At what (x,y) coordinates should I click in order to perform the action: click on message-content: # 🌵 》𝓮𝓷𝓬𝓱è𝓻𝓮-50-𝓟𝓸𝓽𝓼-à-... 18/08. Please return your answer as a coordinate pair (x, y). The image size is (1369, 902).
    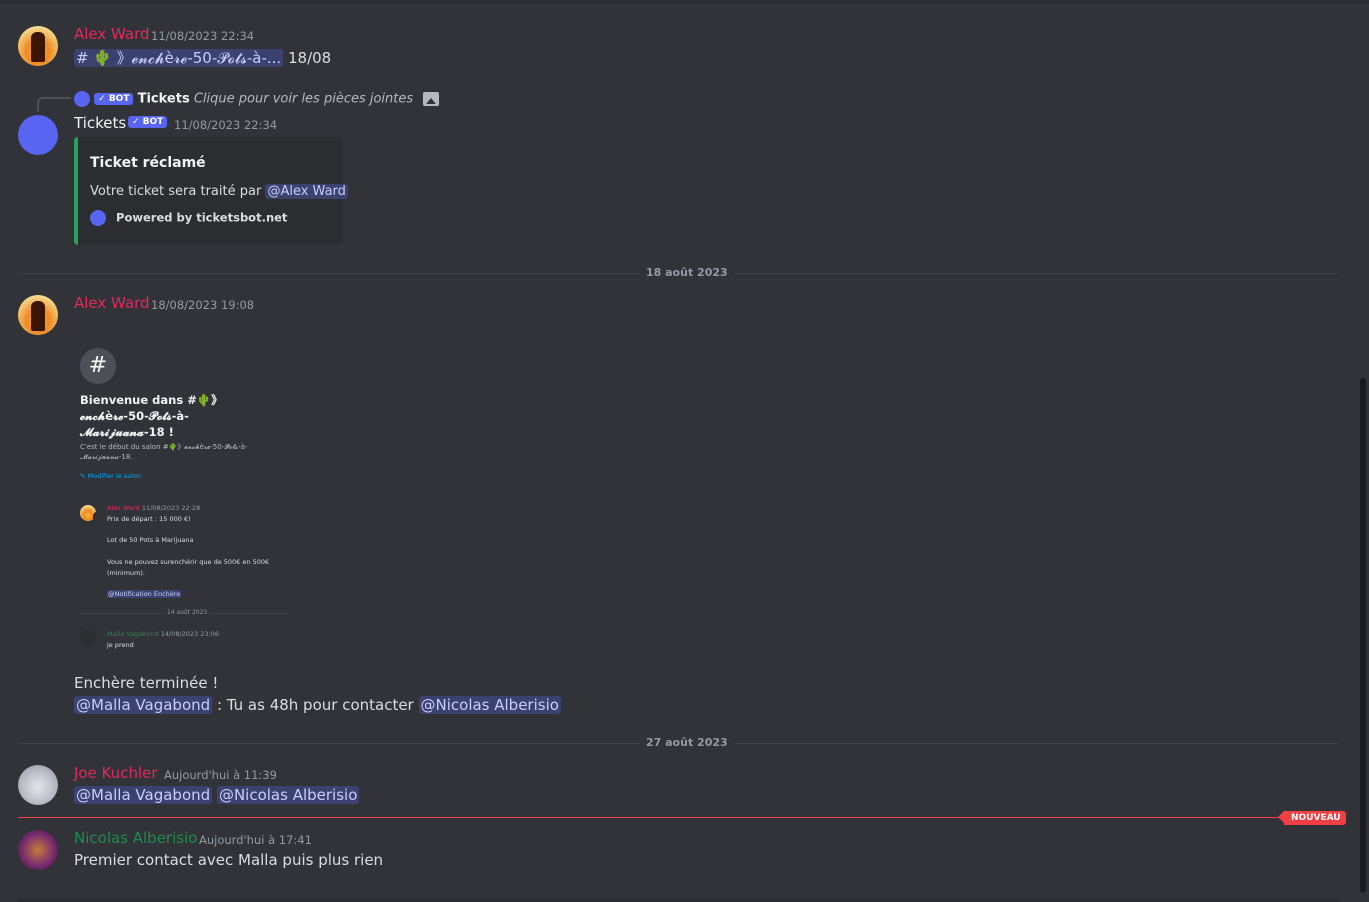
    Looking at the image, I should click on (202, 57).